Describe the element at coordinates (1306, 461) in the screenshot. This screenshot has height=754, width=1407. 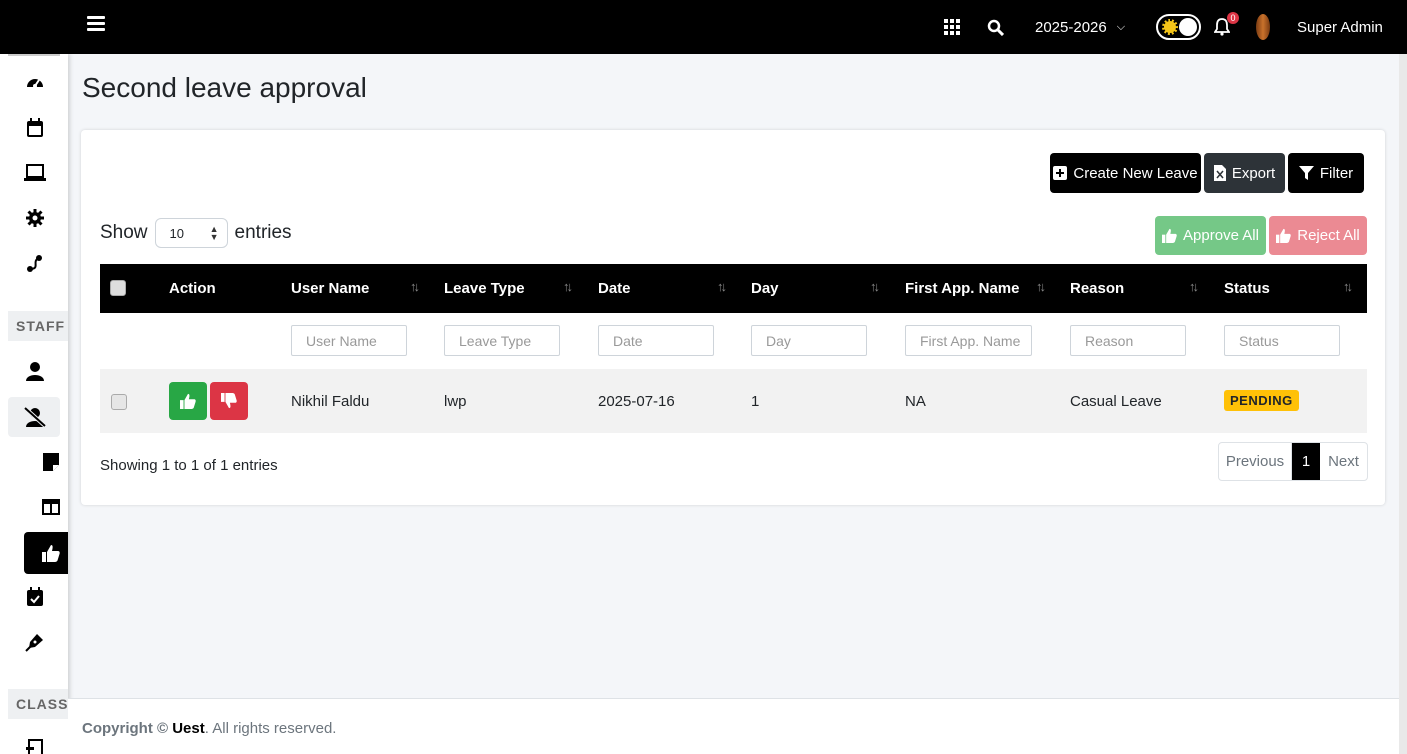
I see `pagination-page-1: 1` at that location.